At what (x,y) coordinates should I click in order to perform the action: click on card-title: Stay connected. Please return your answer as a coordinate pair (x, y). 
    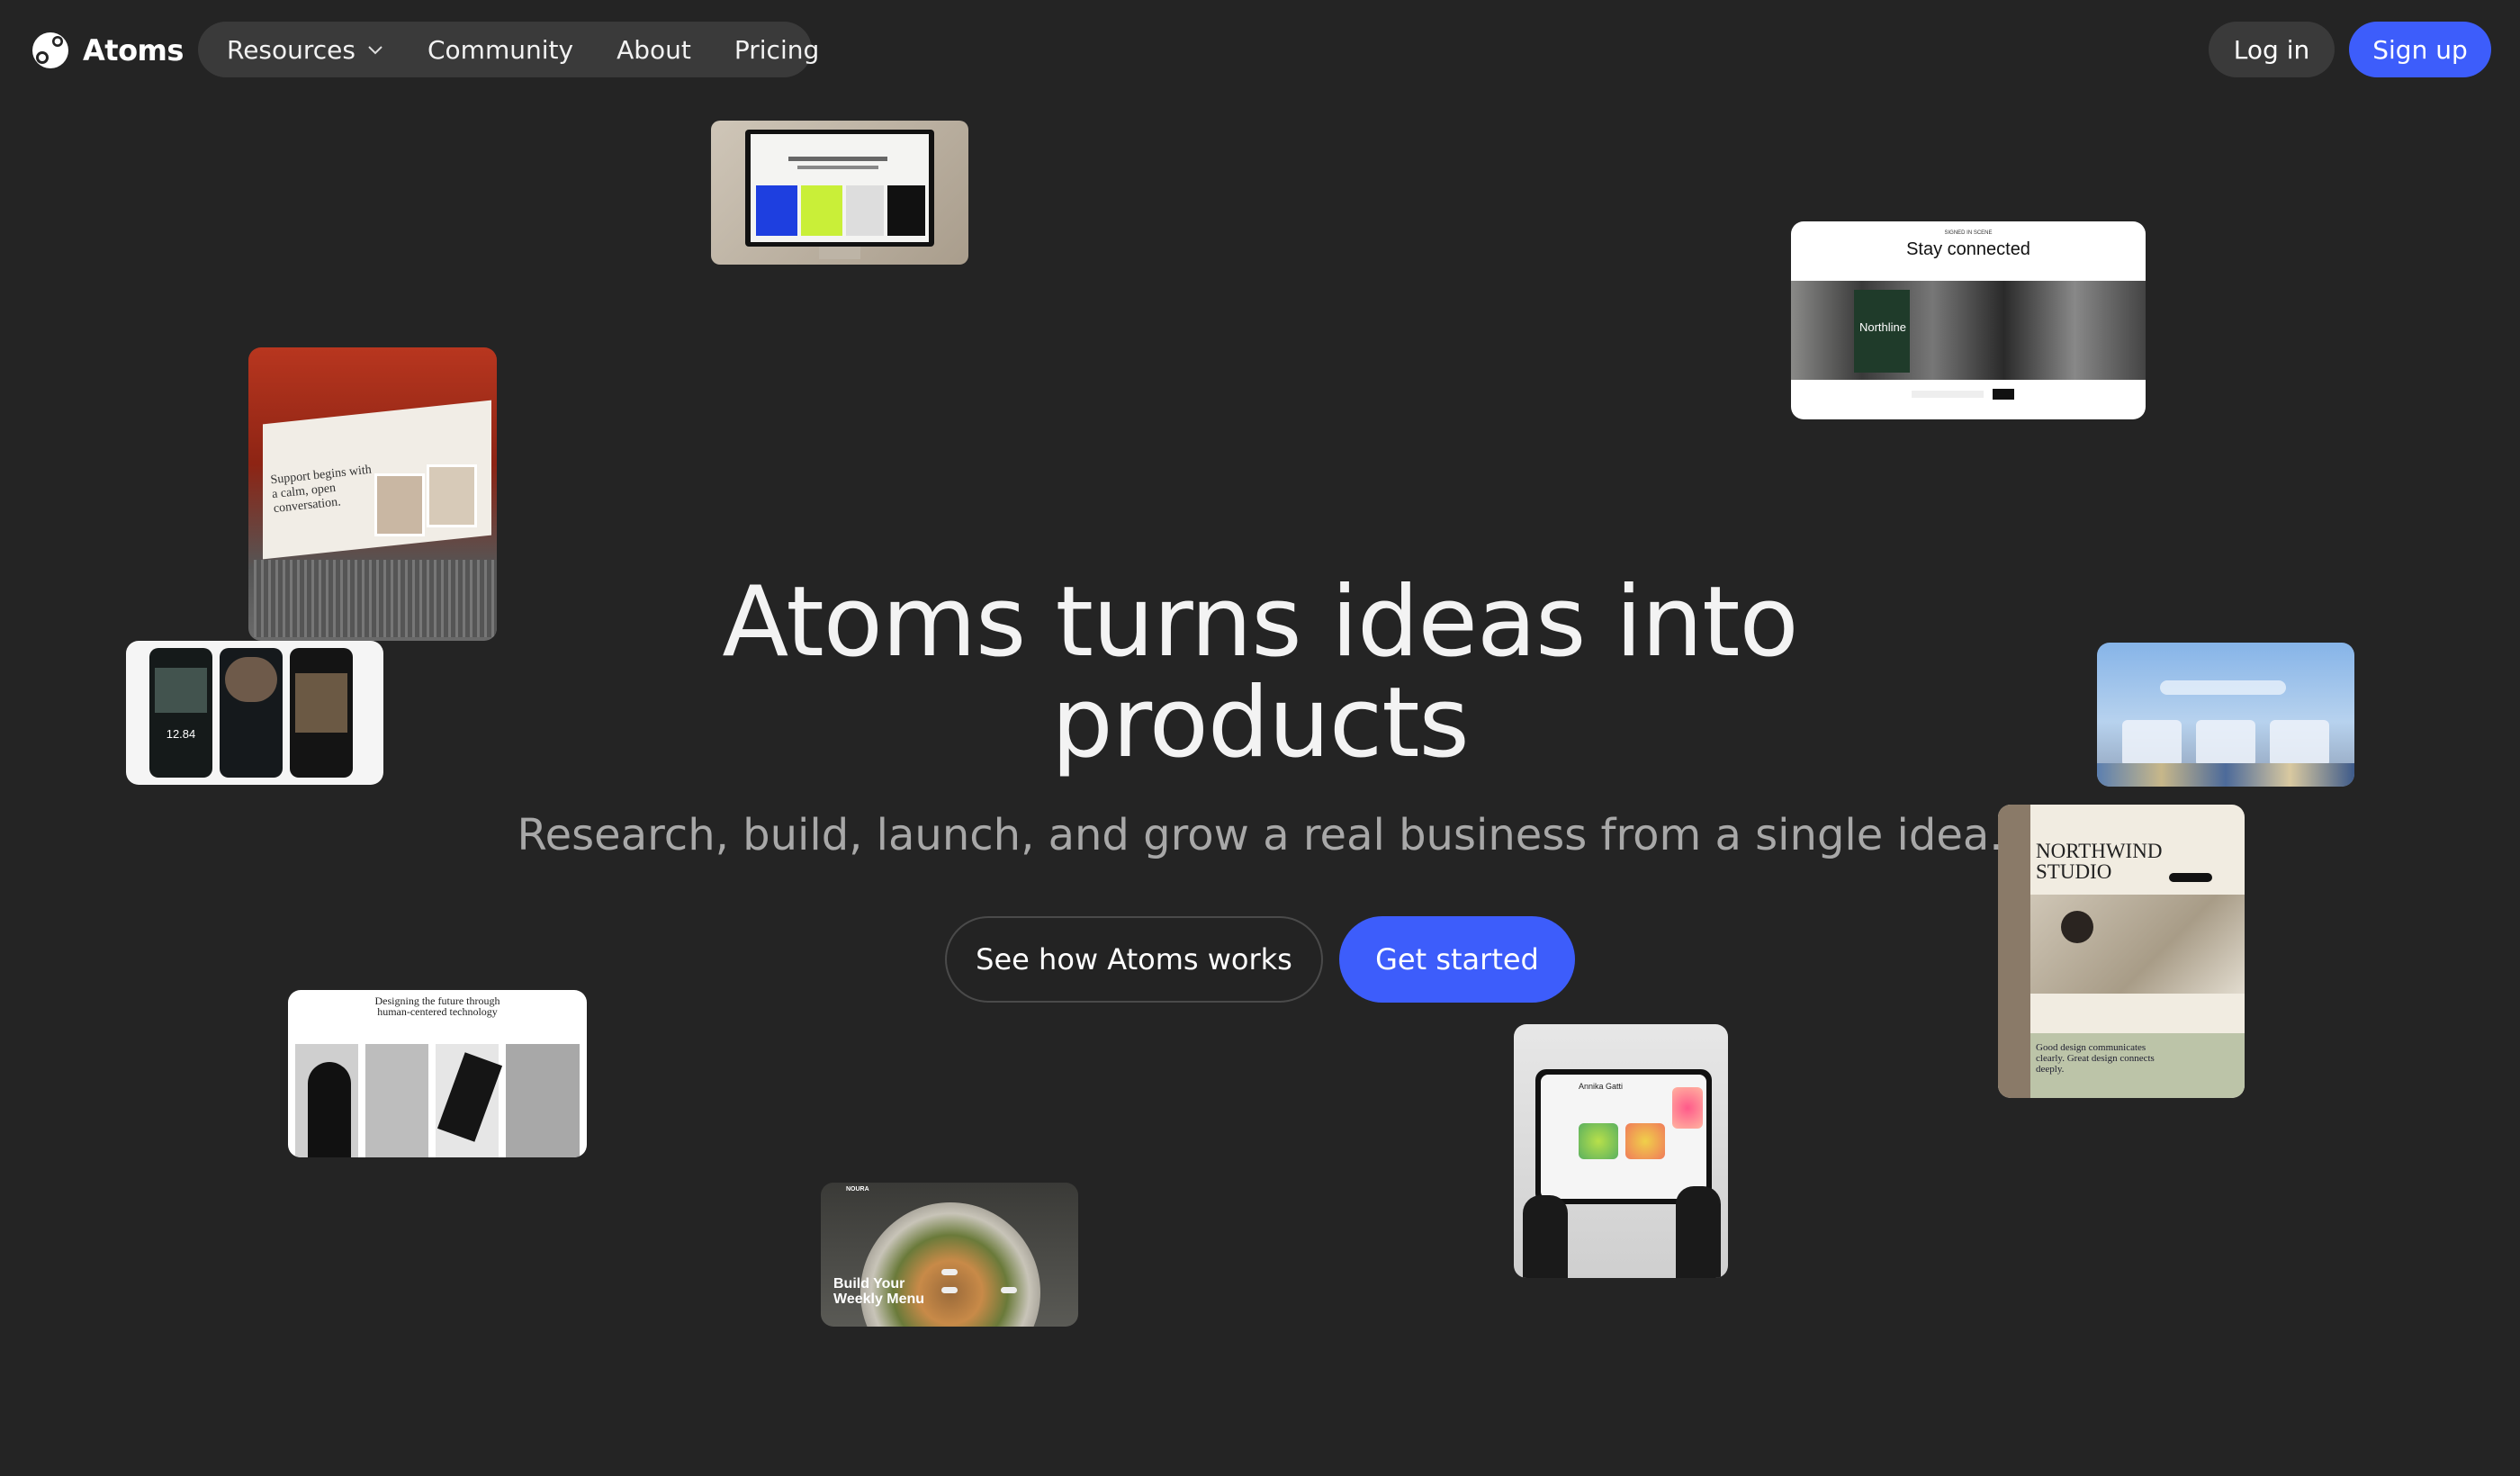
    Looking at the image, I should click on (1968, 249).